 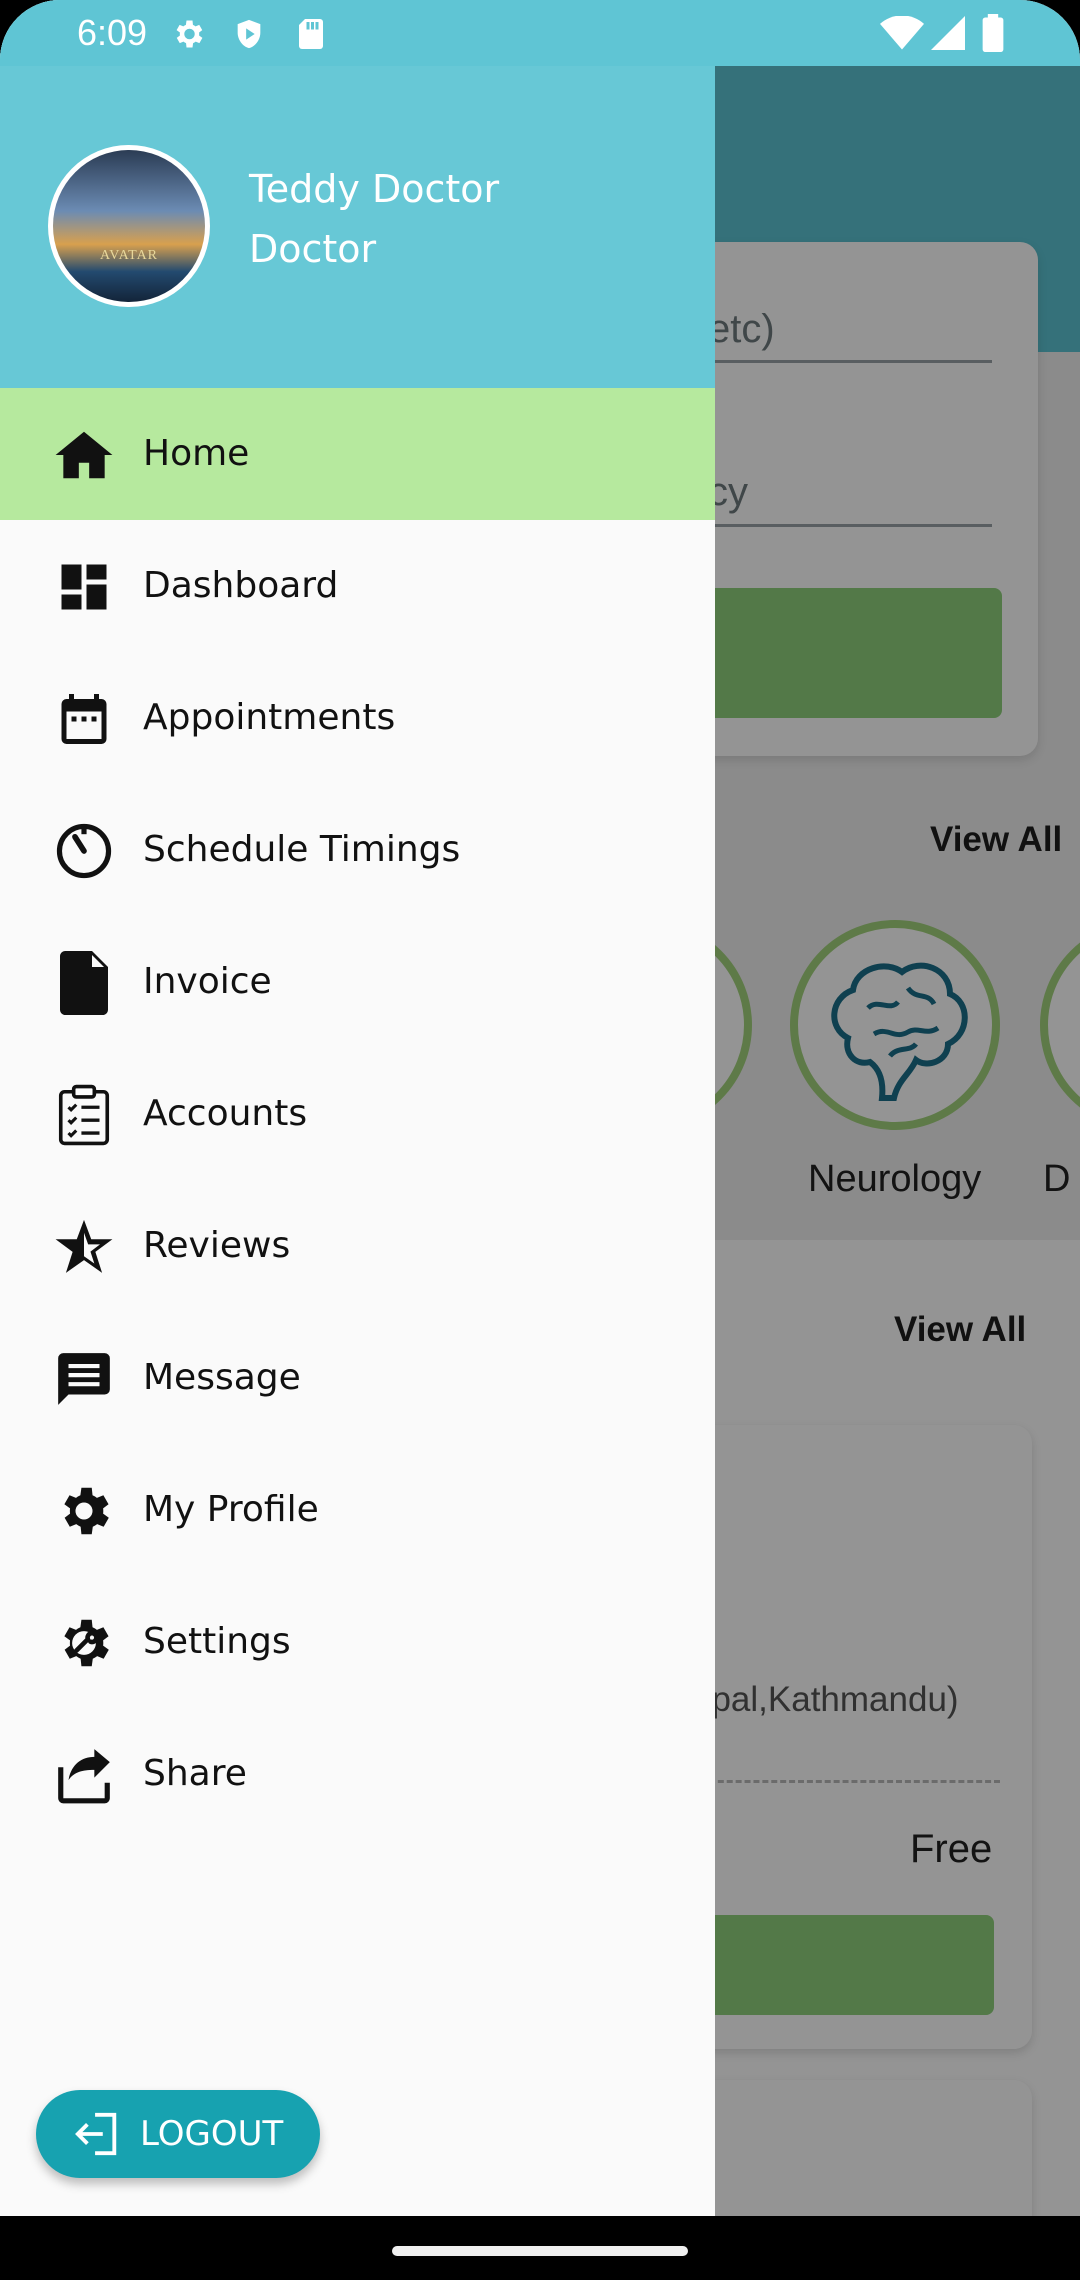 What do you see at coordinates (269, 717) in the screenshot?
I see `menu-label-appointments: Appointments` at bounding box center [269, 717].